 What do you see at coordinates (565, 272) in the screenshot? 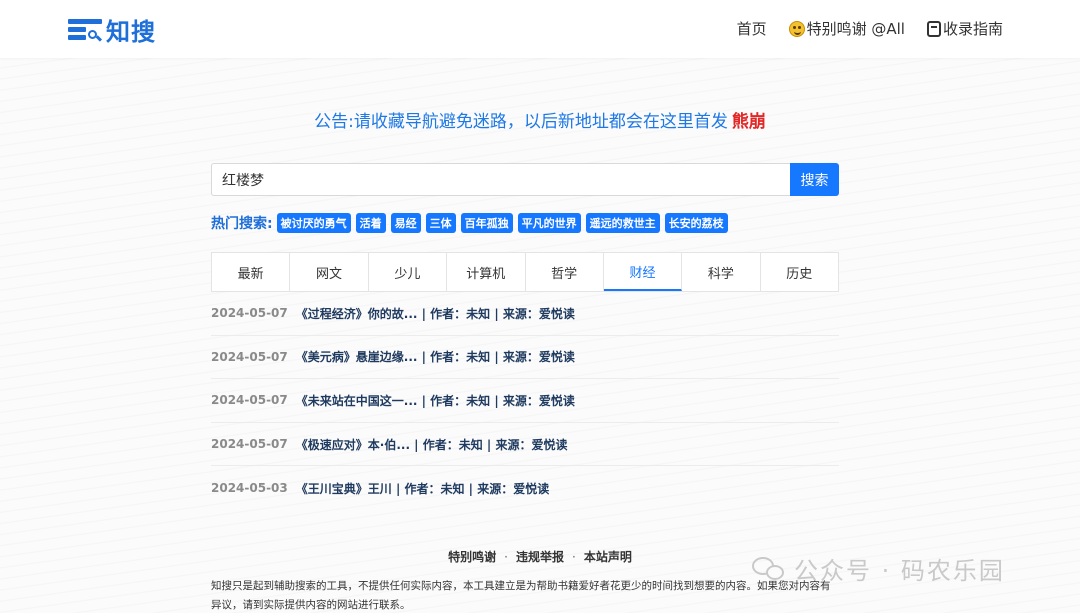
I see `tab-philosophy: 哲学` at bounding box center [565, 272].